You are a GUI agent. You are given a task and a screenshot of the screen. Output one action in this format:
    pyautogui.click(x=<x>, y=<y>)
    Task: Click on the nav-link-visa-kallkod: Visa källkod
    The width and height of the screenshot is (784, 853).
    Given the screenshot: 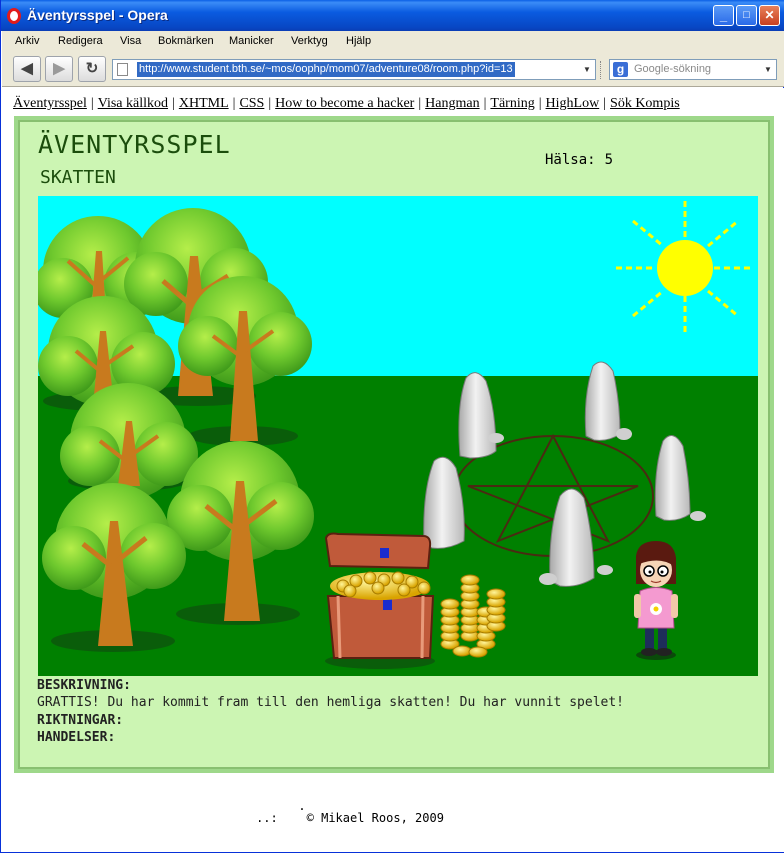 What is the action you would take?
    pyautogui.click(x=133, y=103)
    